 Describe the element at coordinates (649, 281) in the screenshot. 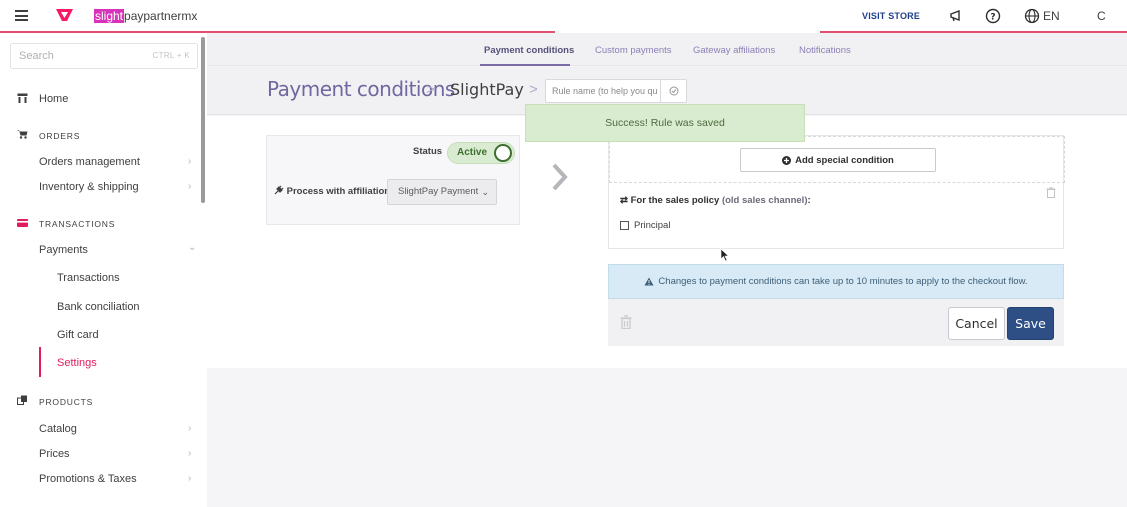

I see `warning-icon` at that location.